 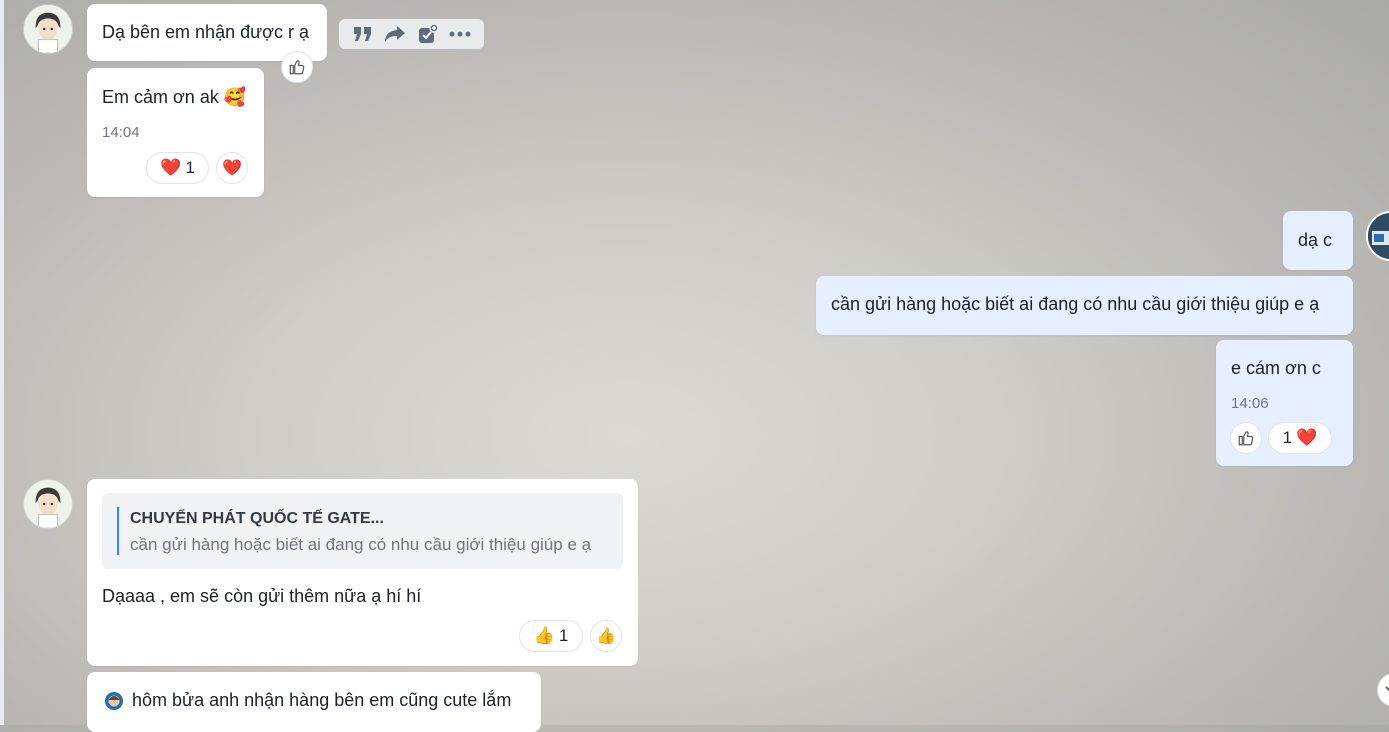 What do you see at coordinates (174, 97) in the screenshot?
I see `message-text: Em cảm ơn ak 🥰` at bounding box center [174, 97].